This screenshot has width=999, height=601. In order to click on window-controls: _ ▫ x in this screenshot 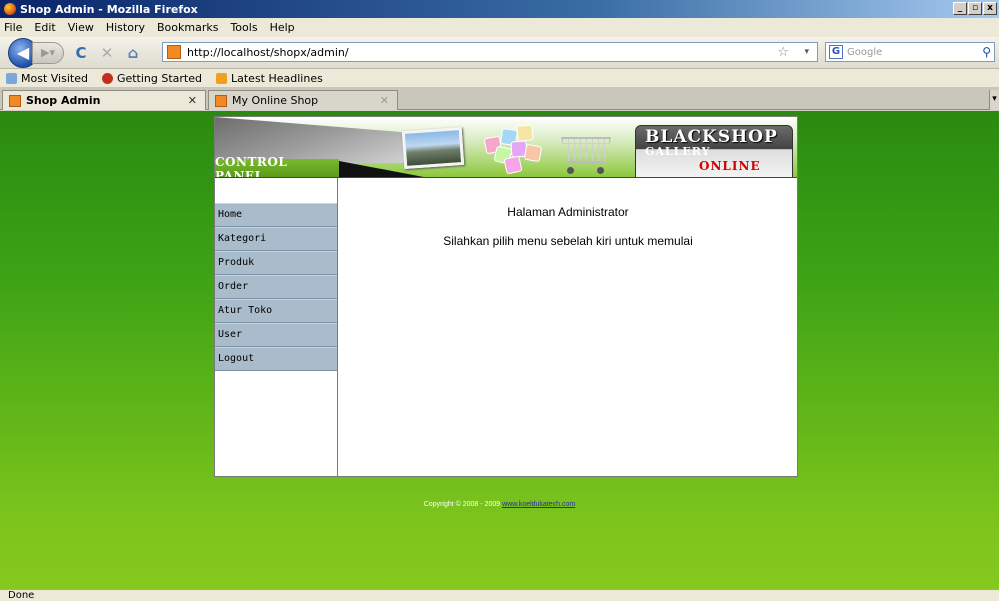, I will do `click(975, 8)`.